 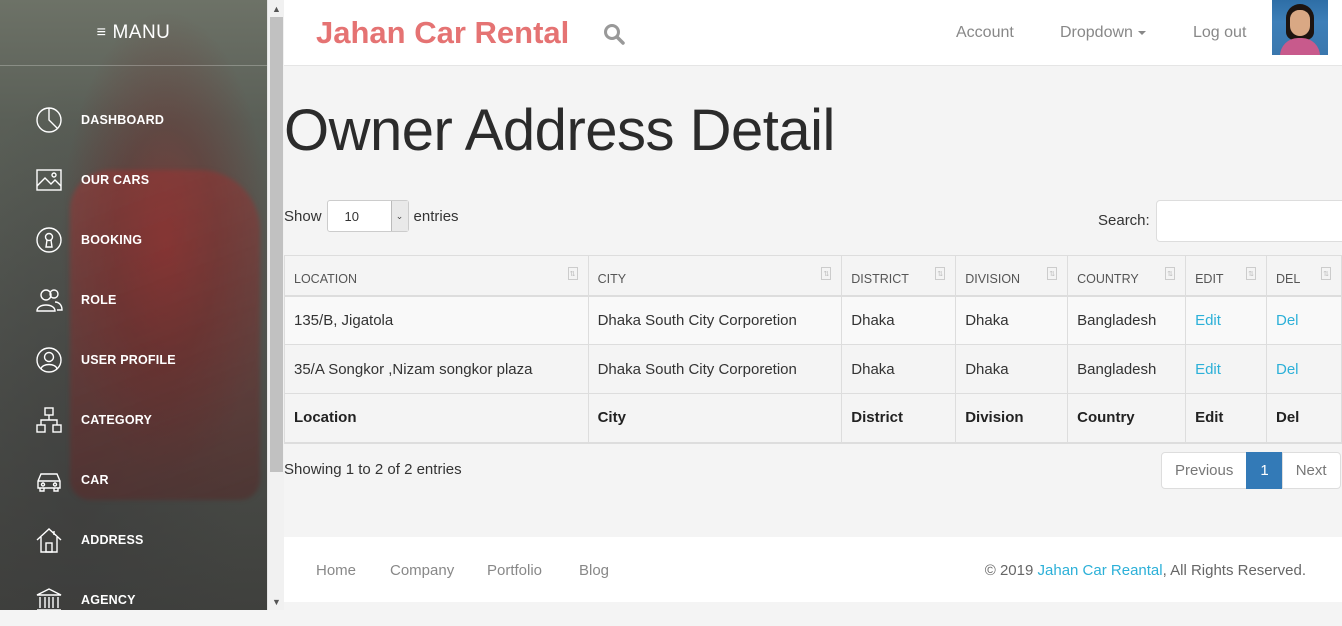 I want to click on footer-edit: Edit, so click(x=1226, y=418).